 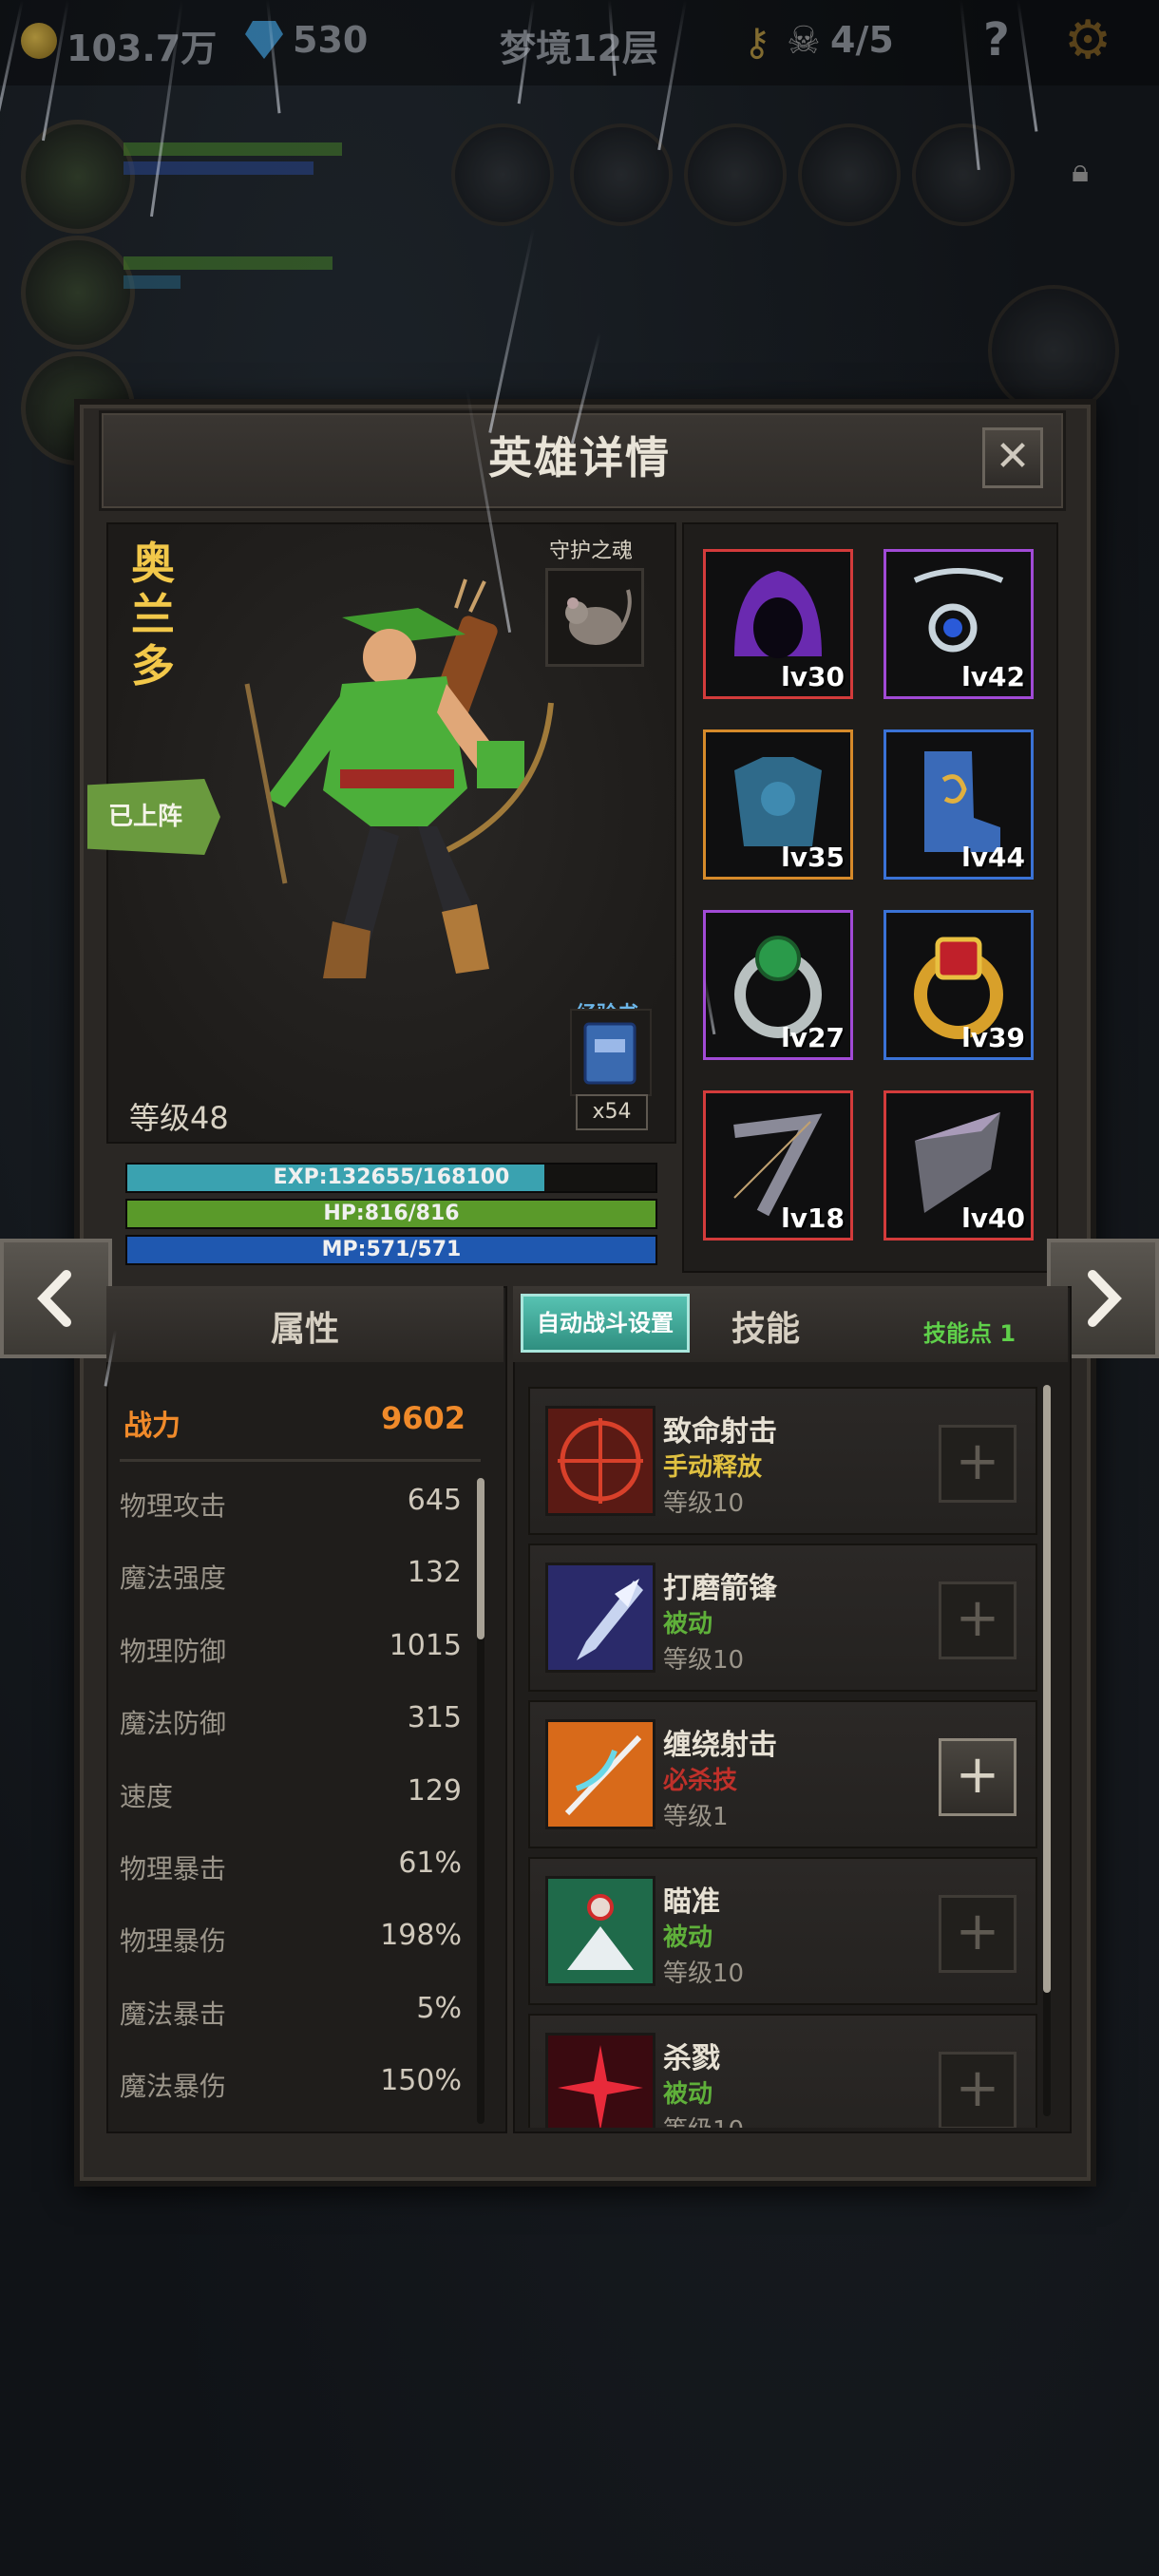 I want to click on aim-skill-icon, so click(x=600, y=1931).